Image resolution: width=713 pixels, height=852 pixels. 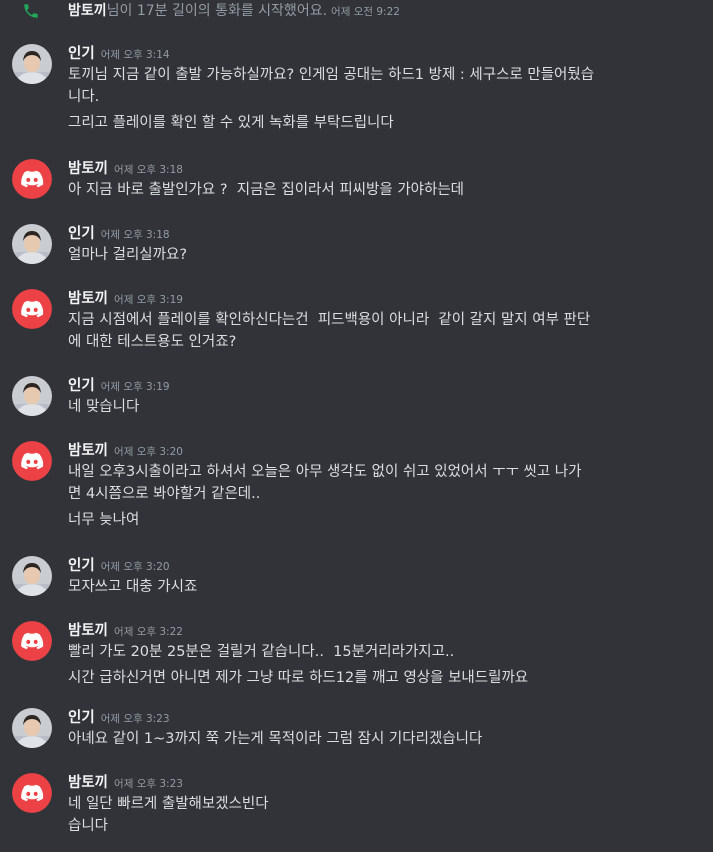 What do you see at coordinates (388, 587) in the screenshot?
I see `message-content: 모자쓰고 대충 가시죠` at bounding box center [388, 587].